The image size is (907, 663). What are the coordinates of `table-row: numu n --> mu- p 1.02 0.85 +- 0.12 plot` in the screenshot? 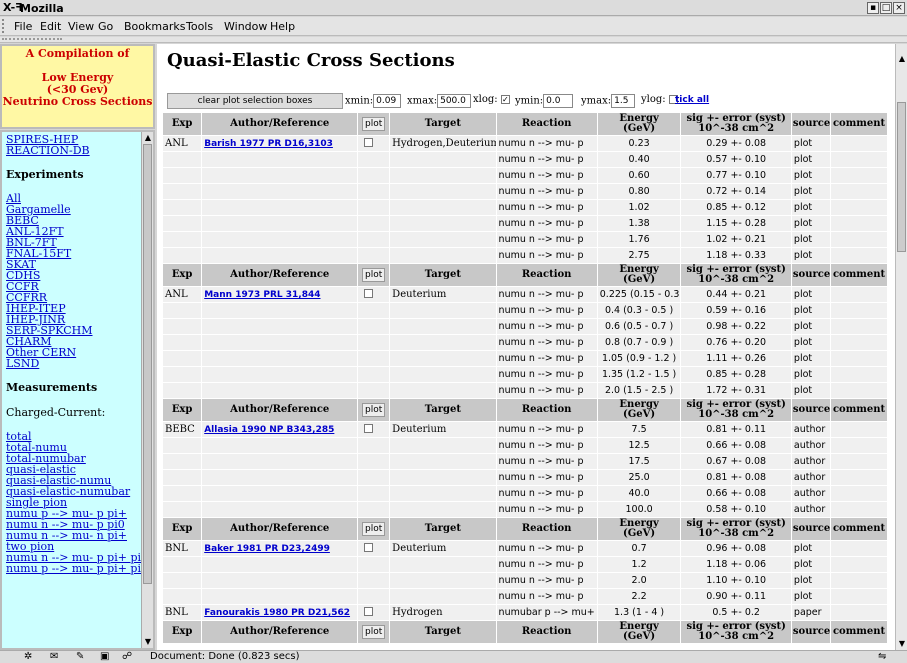 It's located at (525, 207).